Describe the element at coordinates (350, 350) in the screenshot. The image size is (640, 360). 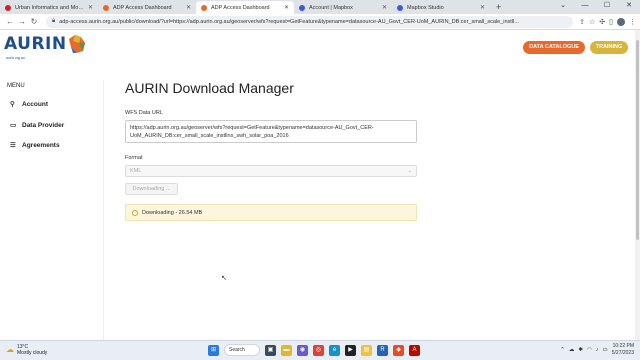
I see `terminal-icon: ▶` at that location.